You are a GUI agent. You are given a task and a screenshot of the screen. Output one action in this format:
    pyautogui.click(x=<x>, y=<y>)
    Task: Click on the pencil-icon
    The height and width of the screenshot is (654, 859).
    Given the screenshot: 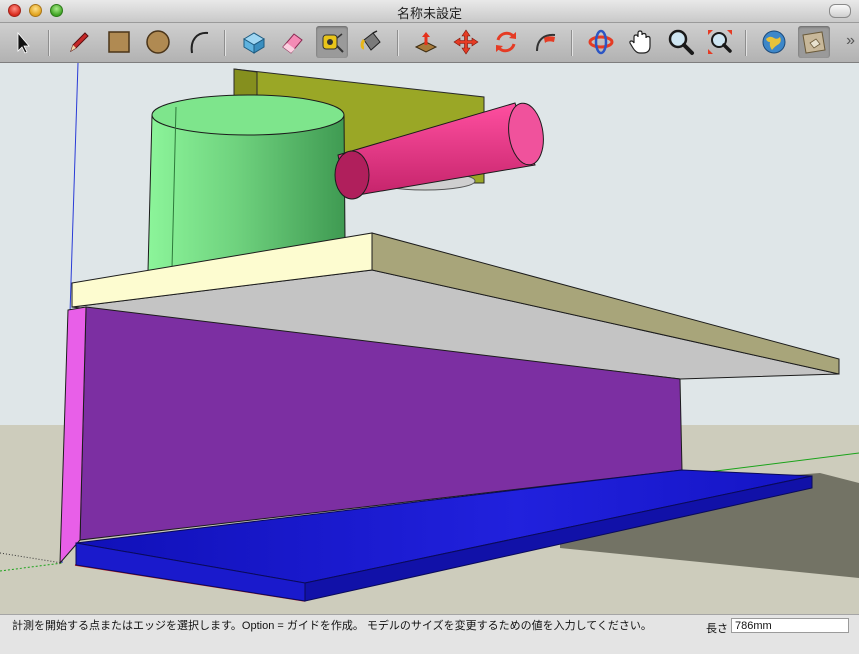 What is the action you would take?
    pyautogui.click(x=79, y=42)
    